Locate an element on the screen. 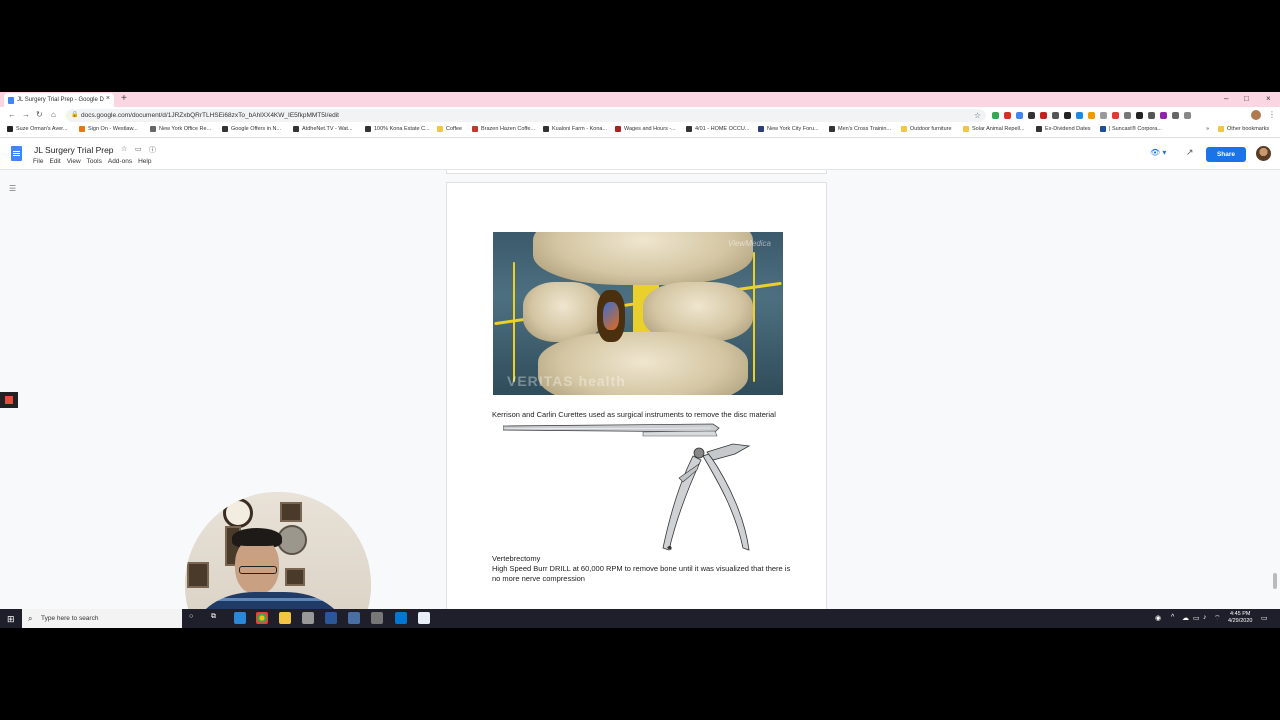  share-button: Share is located at coordinates (1226, 154).